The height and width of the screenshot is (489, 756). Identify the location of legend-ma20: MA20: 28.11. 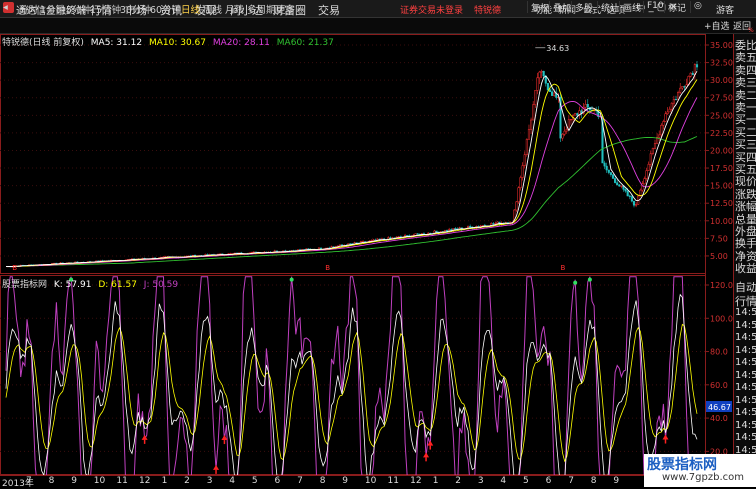
(241, 43).